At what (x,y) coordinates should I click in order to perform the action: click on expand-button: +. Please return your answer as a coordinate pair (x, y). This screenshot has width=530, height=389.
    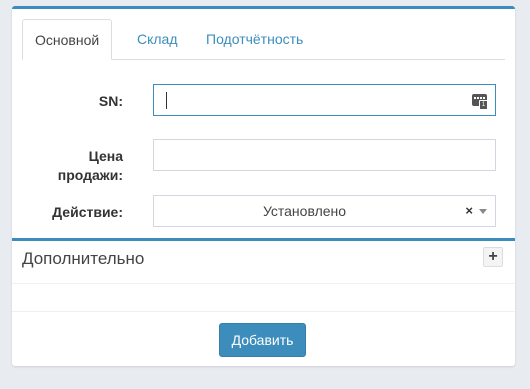
    Looking at the image, I should click on (493, 257).